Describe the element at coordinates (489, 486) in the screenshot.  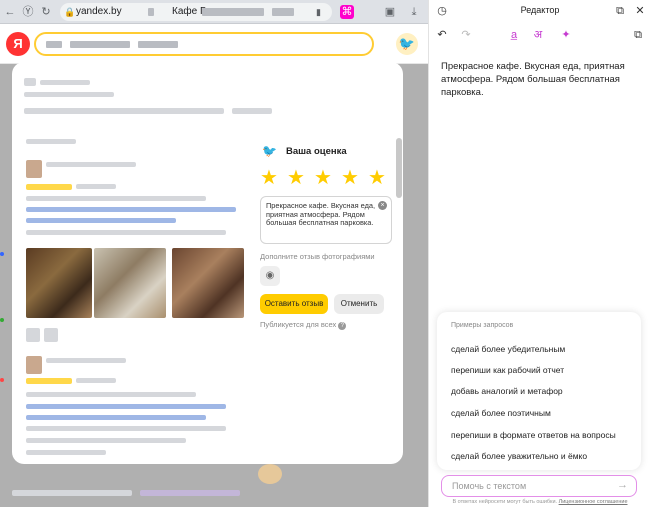
I see `input-placeholder: Помочь с текстом` at that location.